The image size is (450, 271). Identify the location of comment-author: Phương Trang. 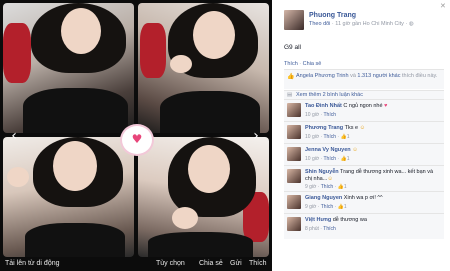
(324, 128).